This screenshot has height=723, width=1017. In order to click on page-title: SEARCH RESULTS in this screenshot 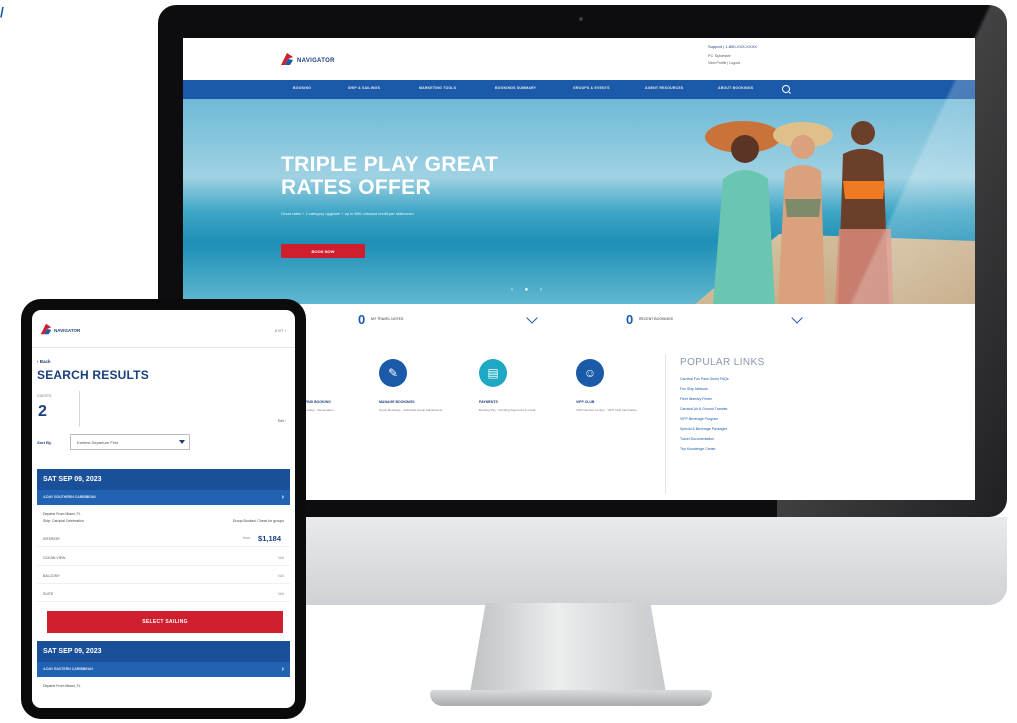, I will do `click(93, 375)`.